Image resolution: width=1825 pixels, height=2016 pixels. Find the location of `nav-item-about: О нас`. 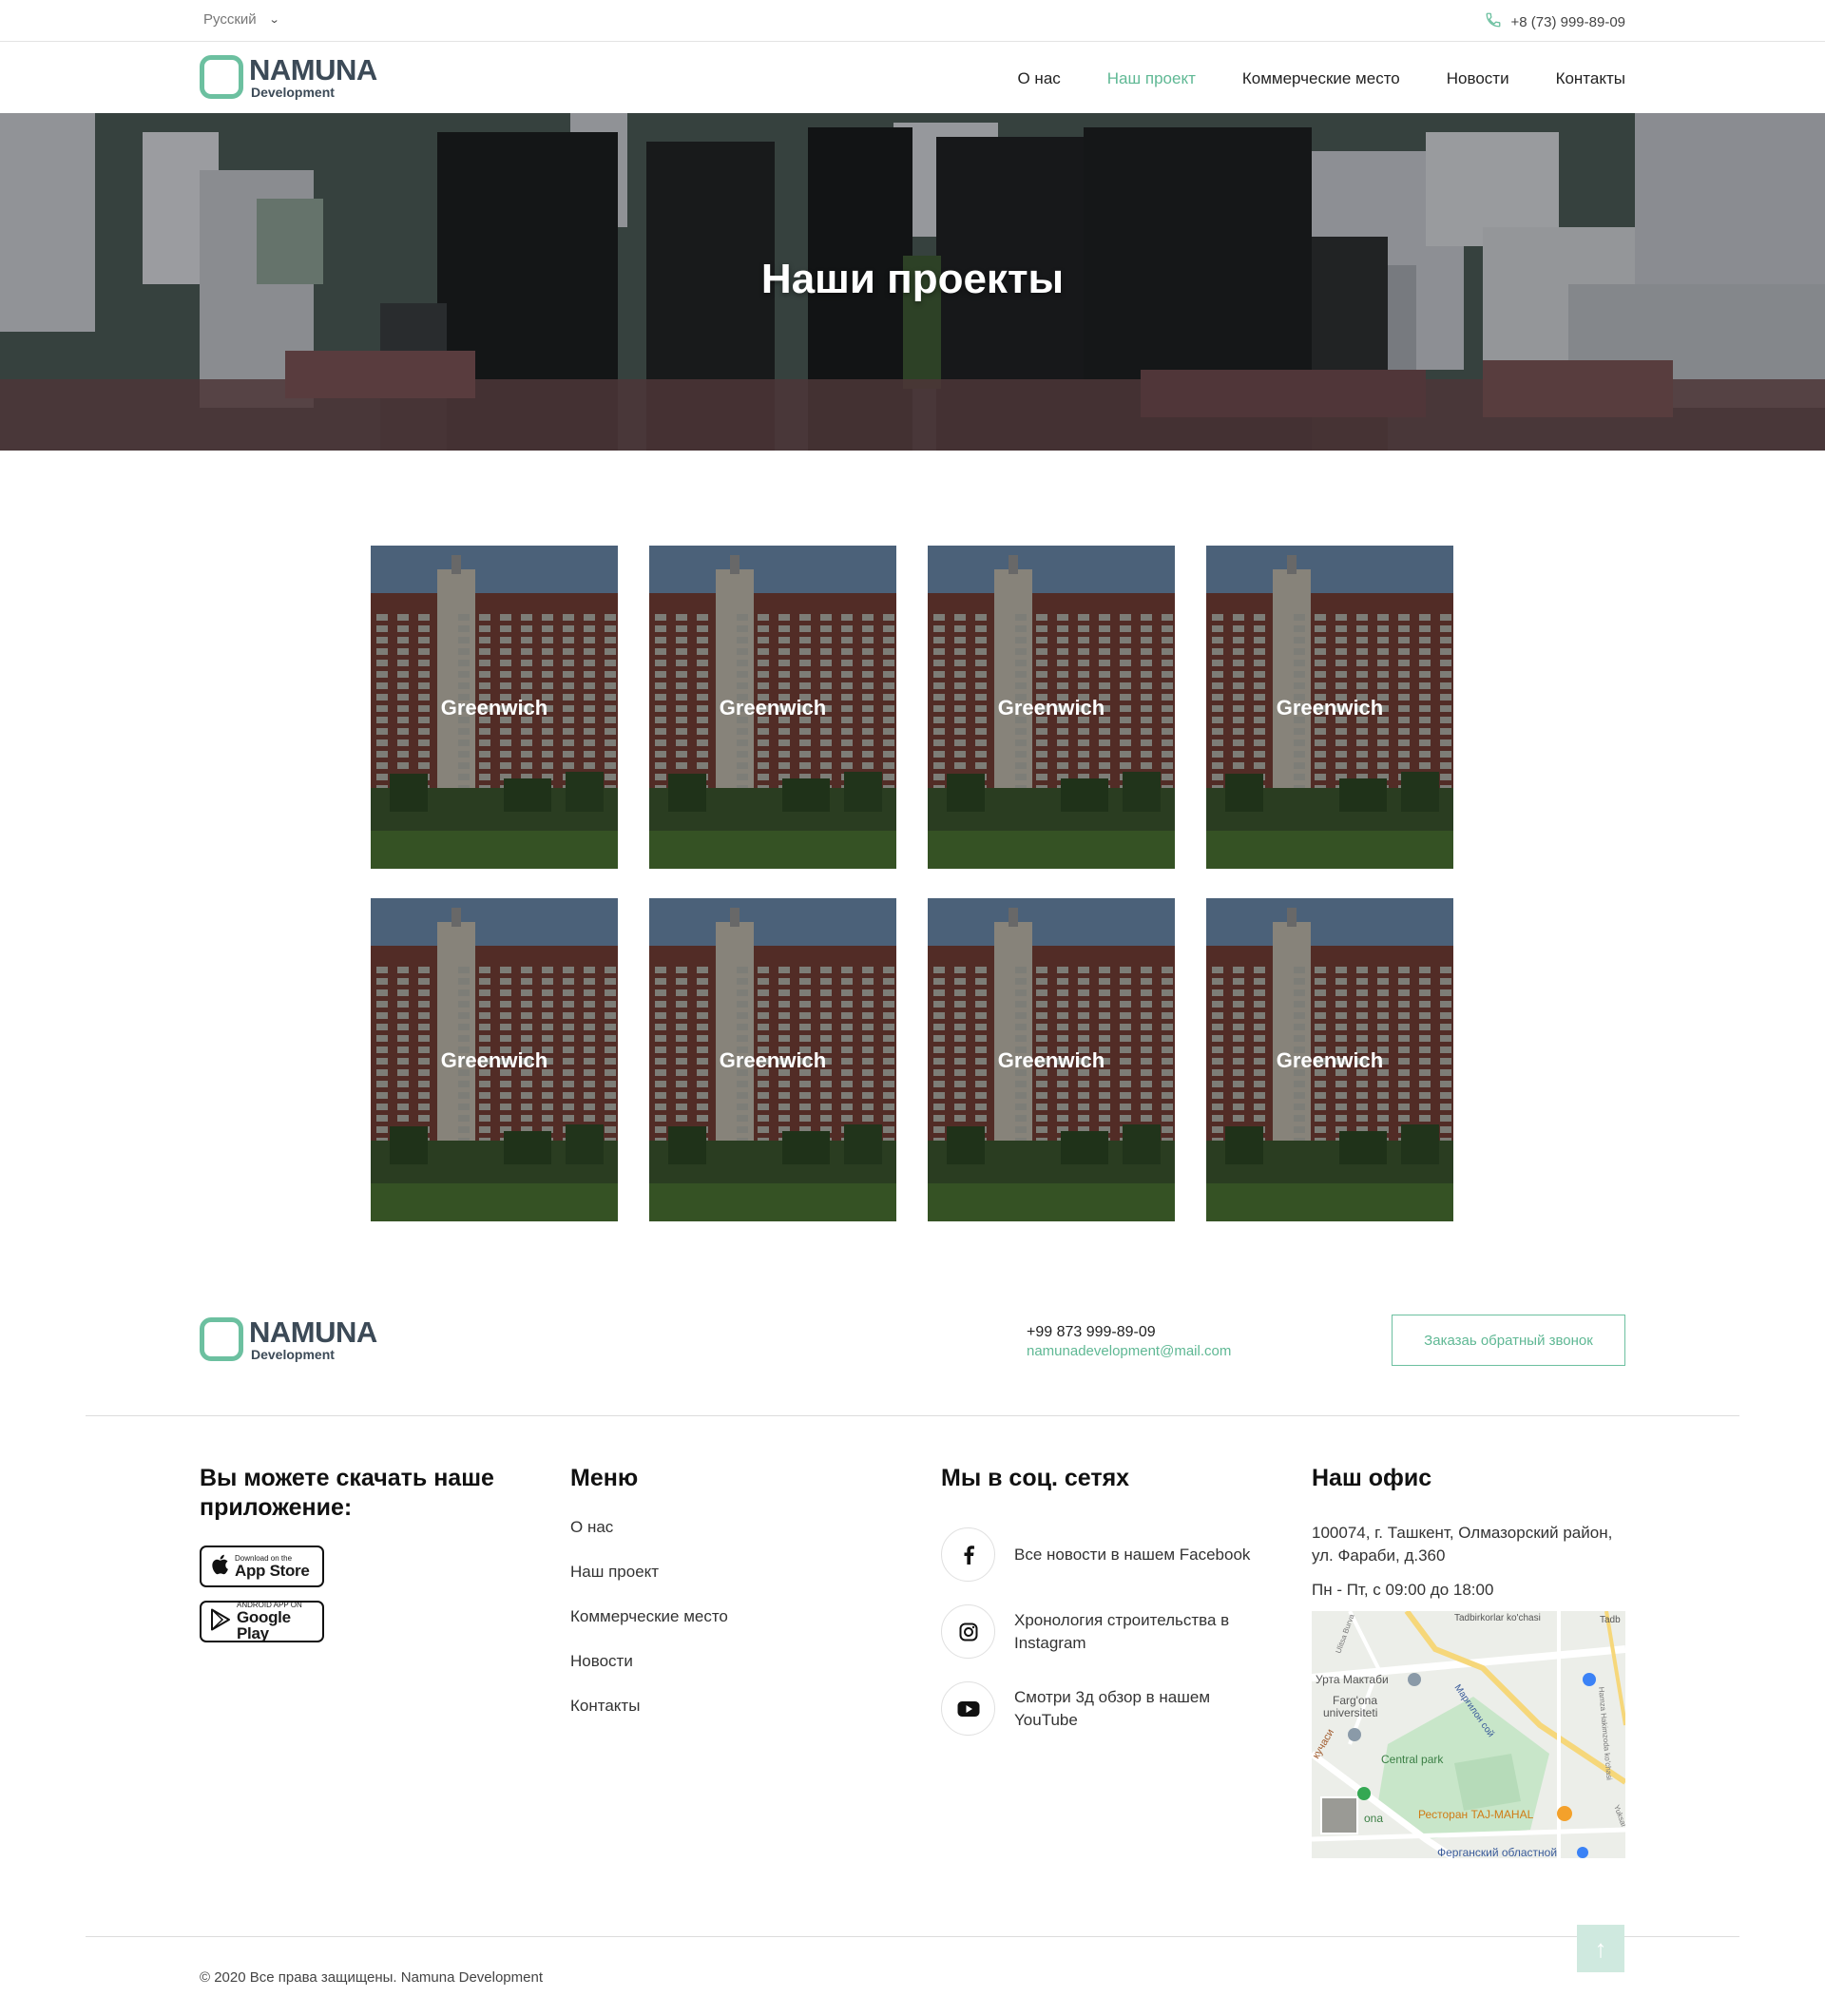

nav-item-about: О нас is located at coordinates (1038, 78).